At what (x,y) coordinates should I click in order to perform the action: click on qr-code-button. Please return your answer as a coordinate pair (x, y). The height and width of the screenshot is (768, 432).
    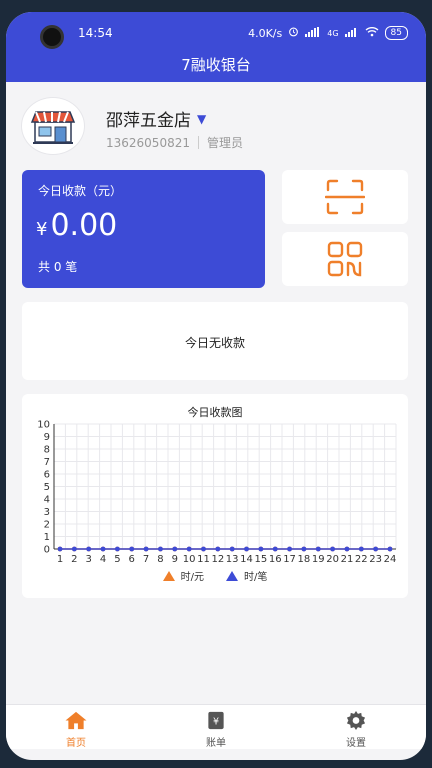
    Looking at the image, I should click on (345, 259).